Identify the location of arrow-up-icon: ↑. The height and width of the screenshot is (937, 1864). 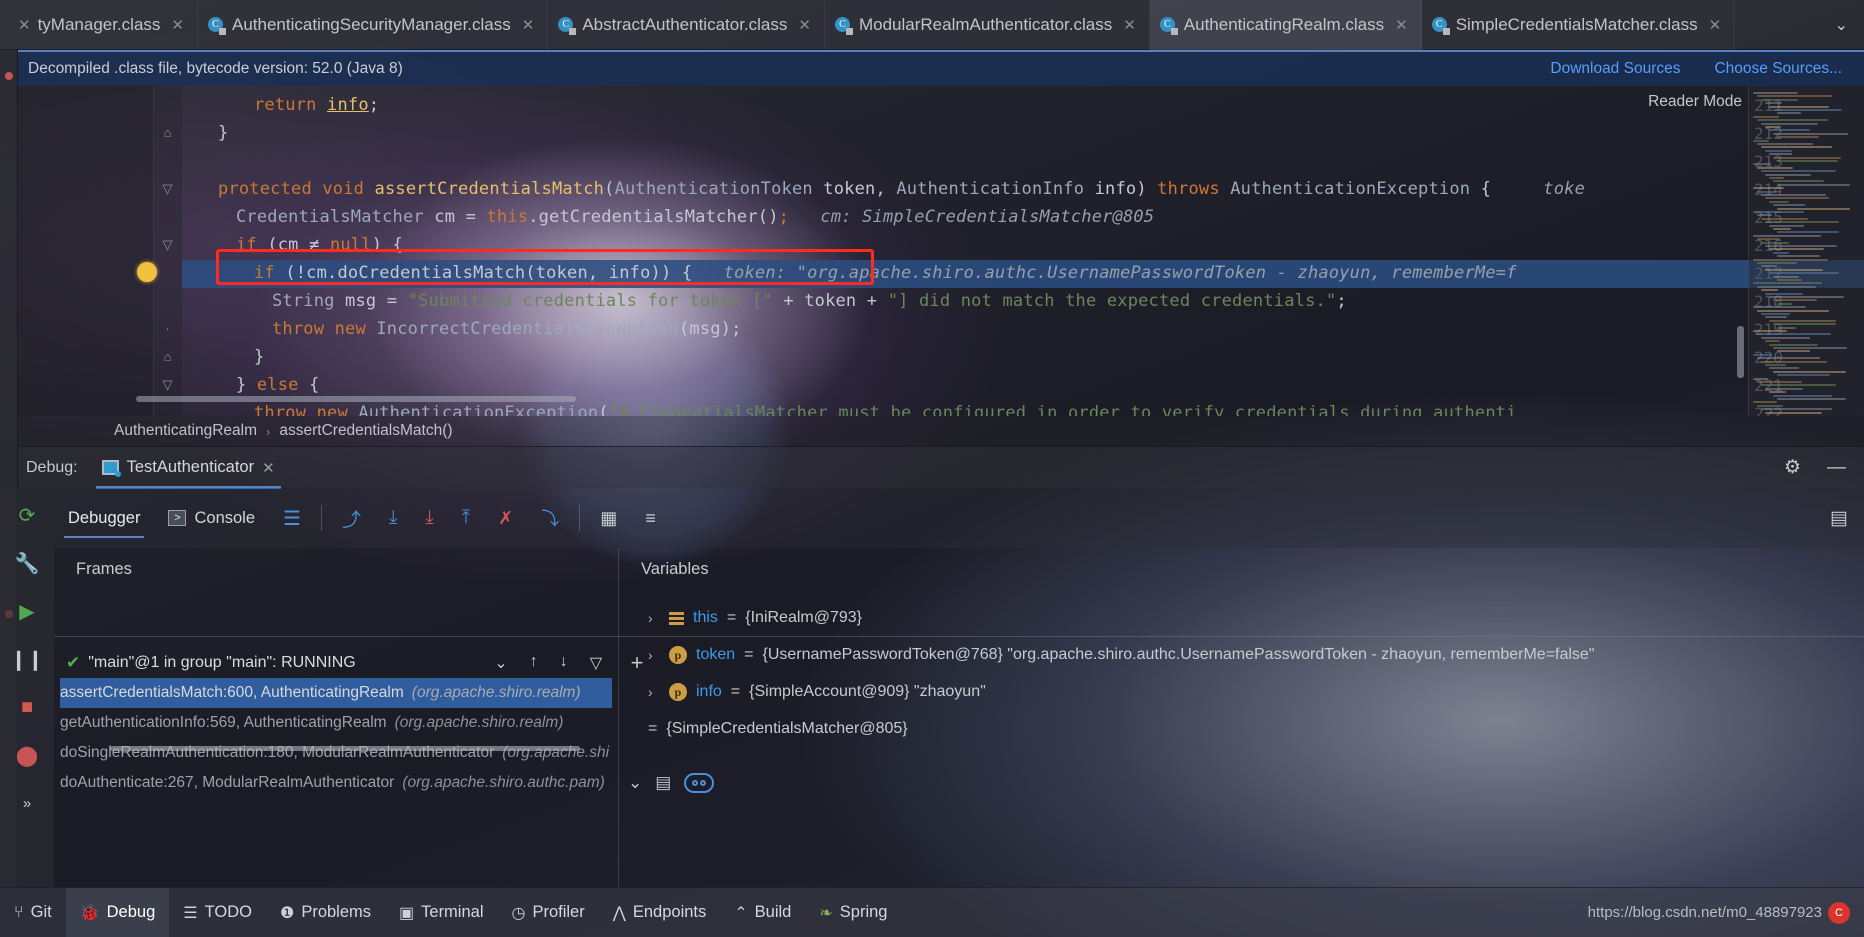
(534, 663).